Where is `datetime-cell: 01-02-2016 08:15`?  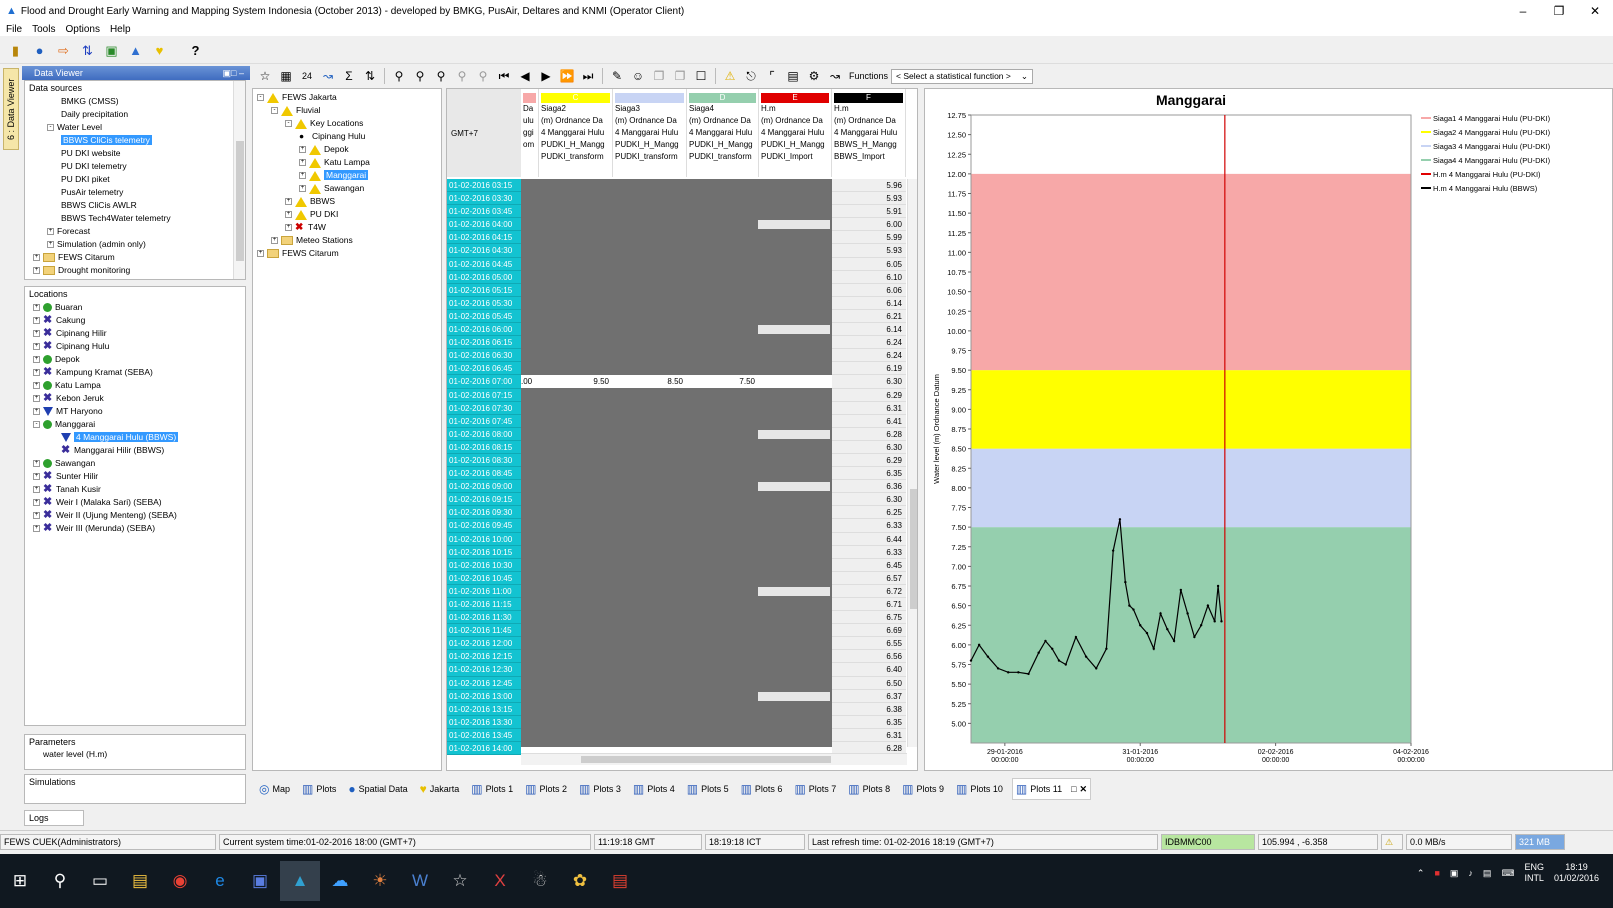
datetime-cell: 01-02-2016 08:15 is located at coordinates (484, 447).